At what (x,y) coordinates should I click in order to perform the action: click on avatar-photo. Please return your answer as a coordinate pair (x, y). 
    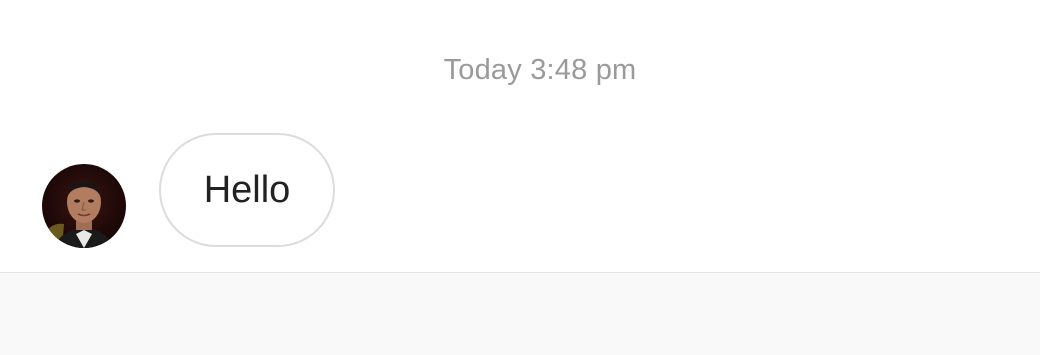
    Looking at the image, I should click on (84, 206).